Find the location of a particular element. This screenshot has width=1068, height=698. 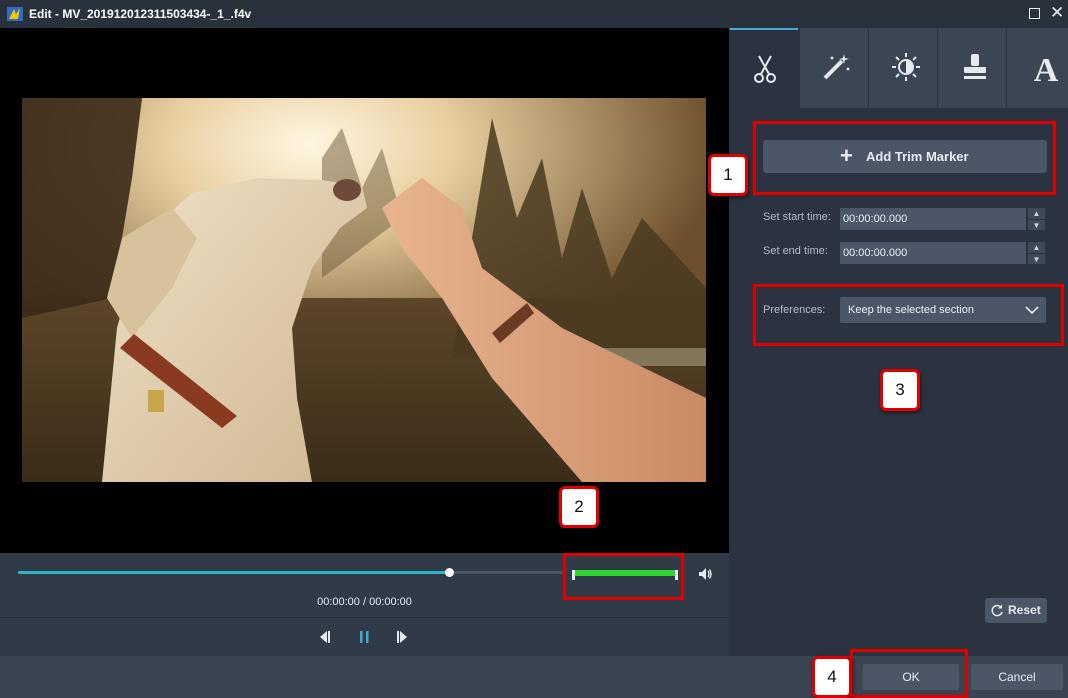

tab-adjust is located at coordinates (902, 68).